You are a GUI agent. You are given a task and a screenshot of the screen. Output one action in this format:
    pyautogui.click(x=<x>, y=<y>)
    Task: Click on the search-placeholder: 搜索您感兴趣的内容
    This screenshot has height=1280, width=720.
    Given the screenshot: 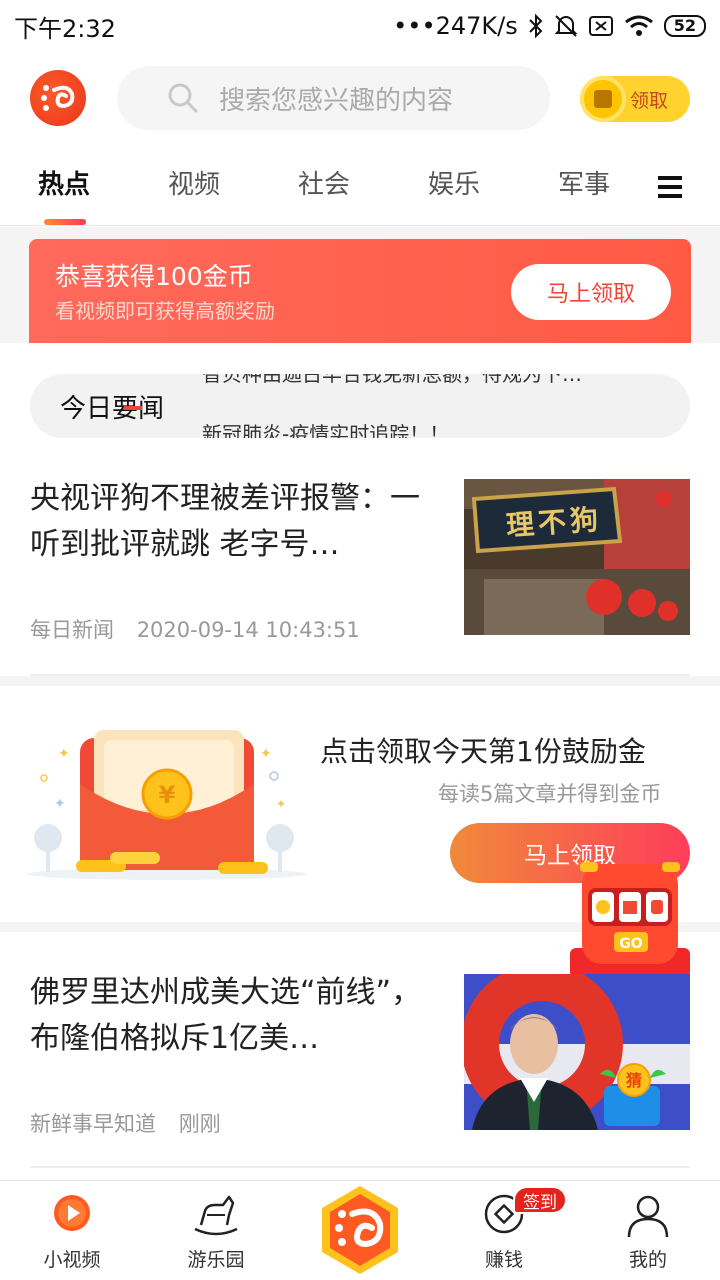 What is the action you would take?
    pyautogui.click(x=336, y=100)
    